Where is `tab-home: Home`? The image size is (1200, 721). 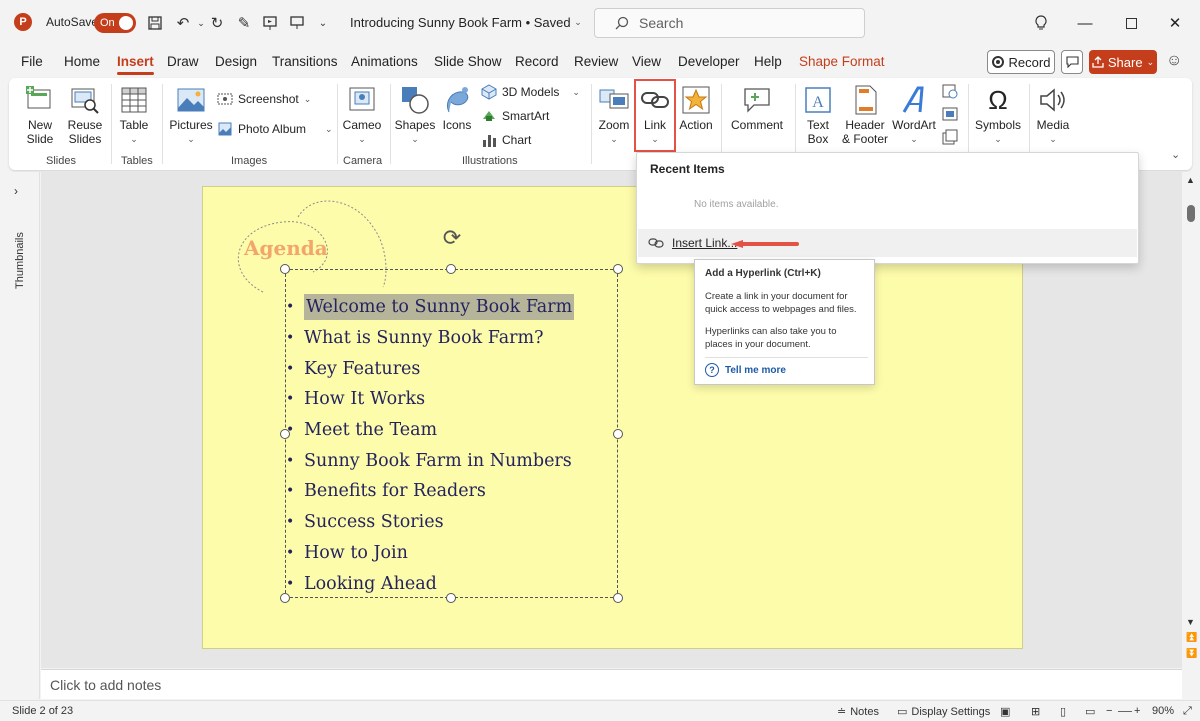
tab-home: Home is located at coordinates (82, 61).